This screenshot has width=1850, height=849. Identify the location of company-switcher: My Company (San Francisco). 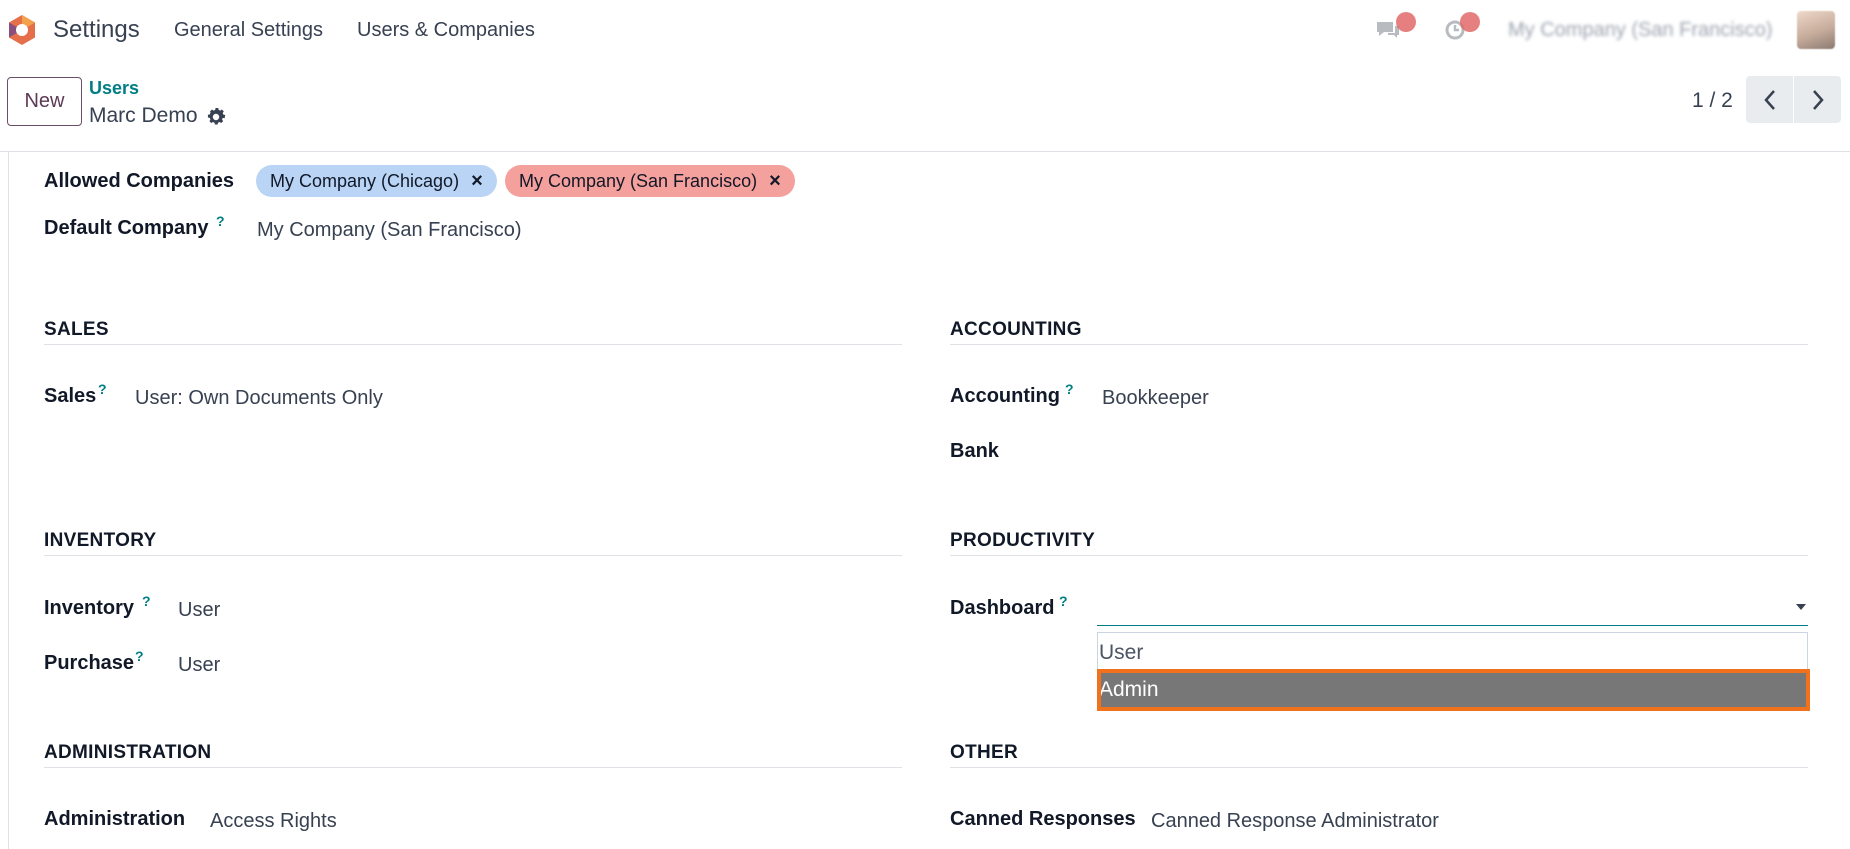
(1640, 30).